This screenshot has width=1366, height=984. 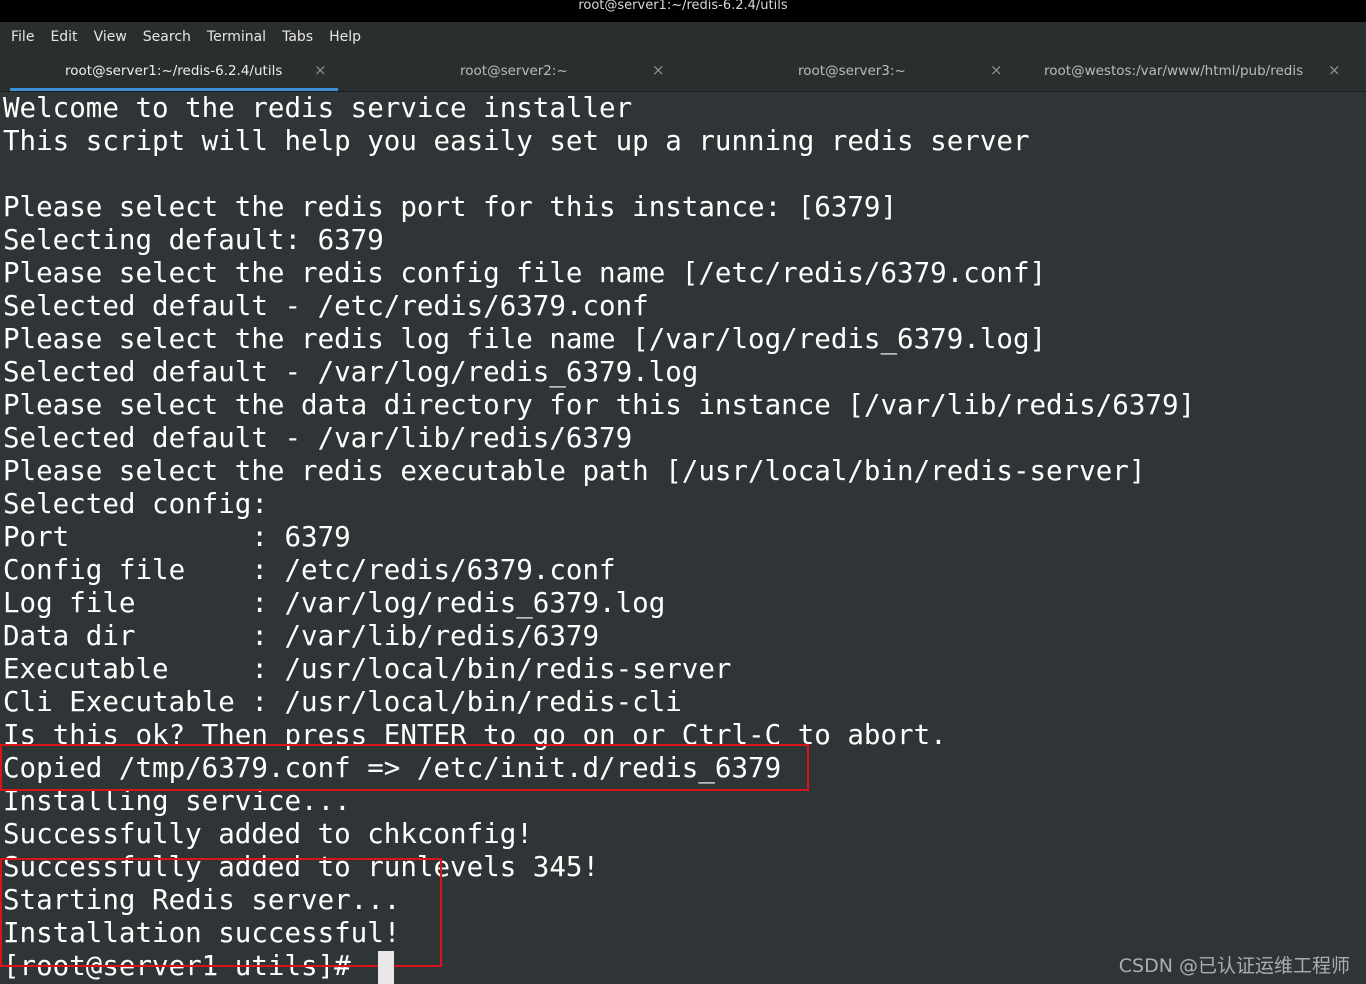 What do you see at coordinates (268, 834) in the screenshot?
I see `terminal-line: Successfully added to chkconfig!` at bounding box center [268, 834].